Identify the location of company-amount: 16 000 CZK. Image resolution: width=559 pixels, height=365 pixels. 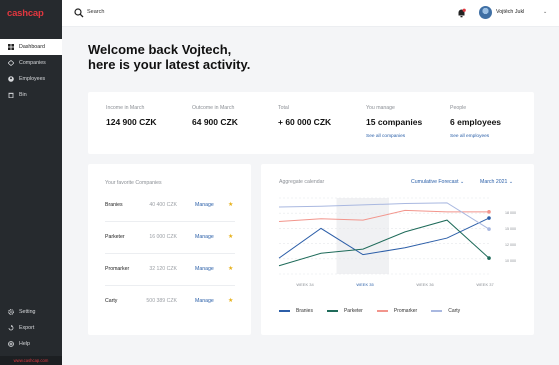
(163, 237).